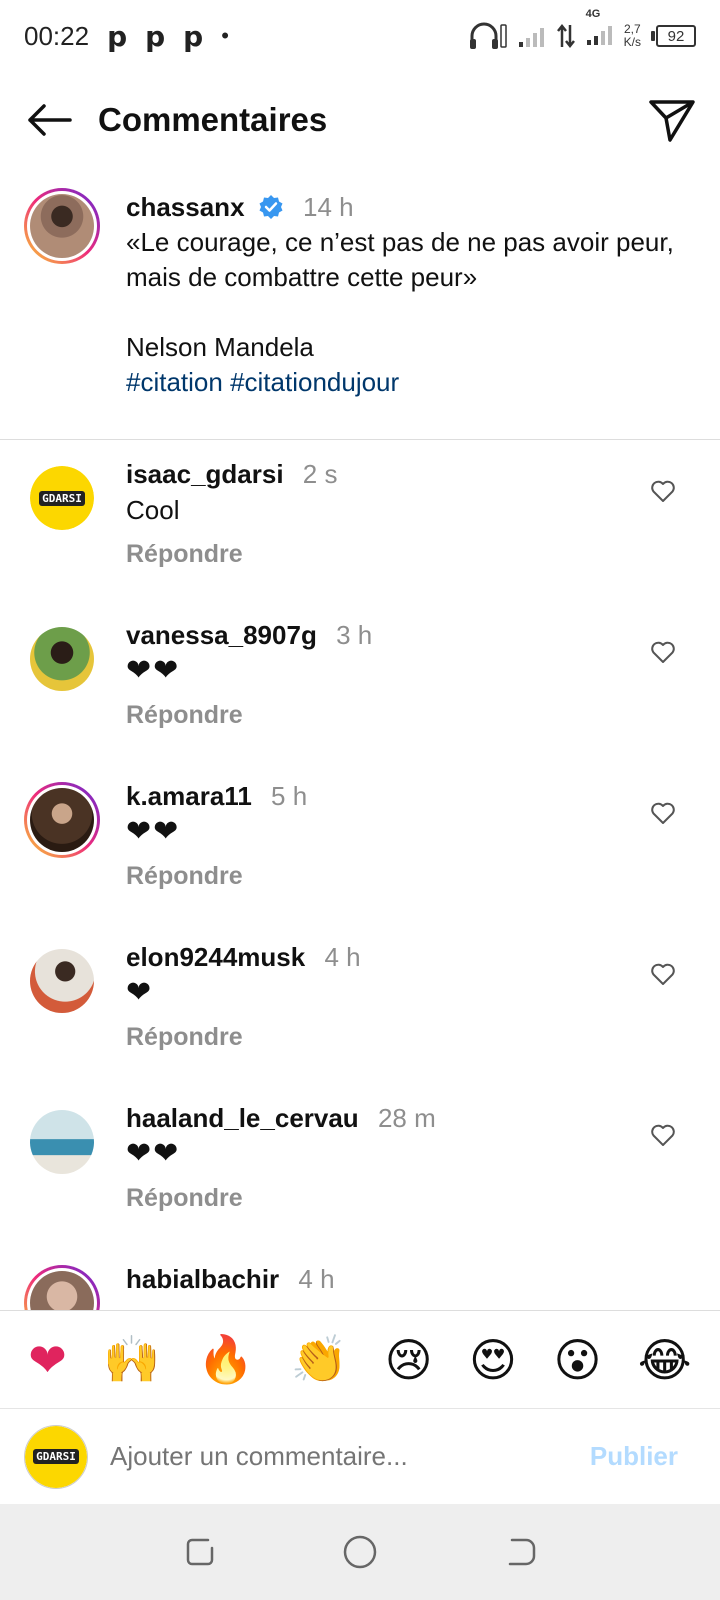  What do you see at coordinates (406, 1118) in the screenshot?
I see `comment-time: 28 m` at bounding box center [406, 1118].